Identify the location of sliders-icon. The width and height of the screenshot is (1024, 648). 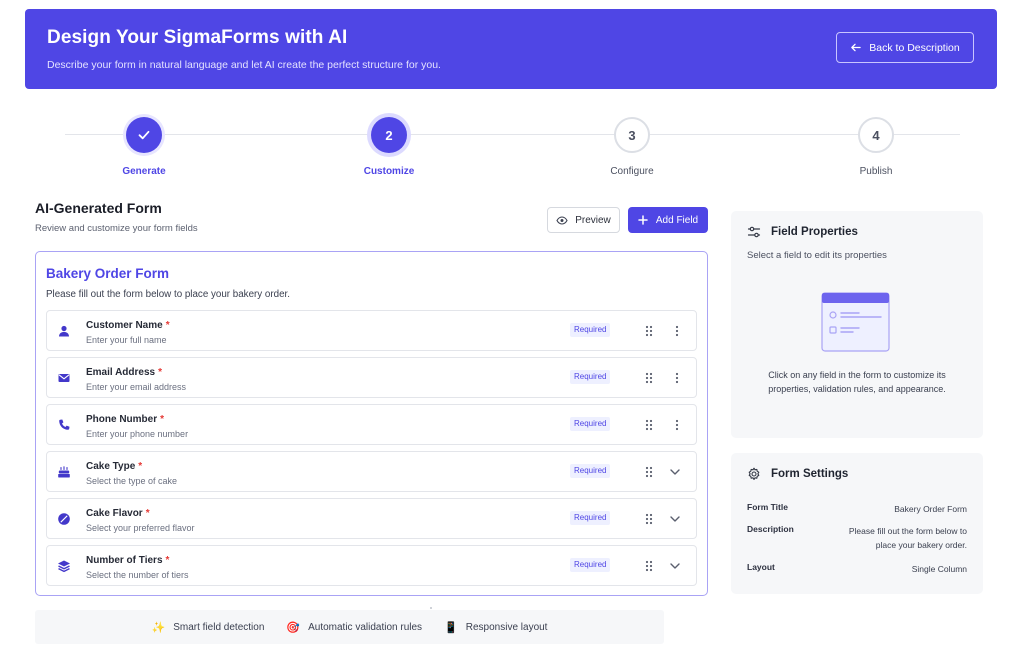
(754, 232).